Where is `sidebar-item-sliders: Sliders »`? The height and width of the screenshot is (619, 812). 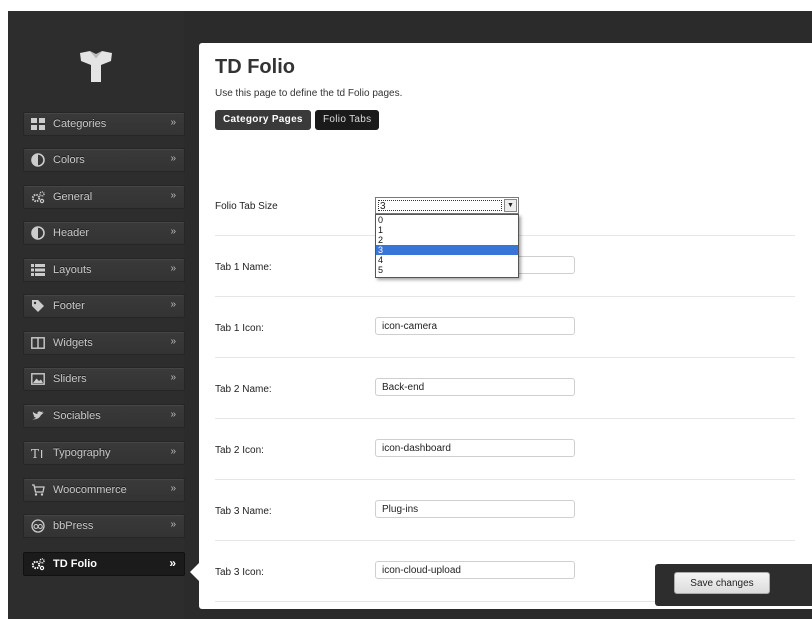
sidebar-item-sliders: Sliders » is located at coordinates (104, 379).